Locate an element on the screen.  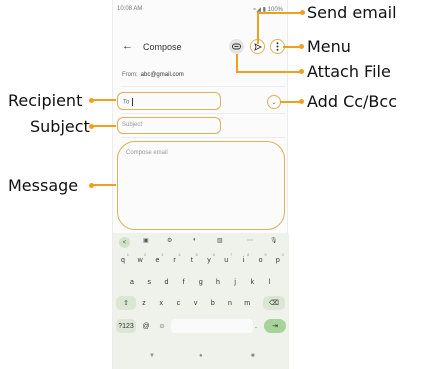
key-hint: 4 is located at coordinates (179, 254).